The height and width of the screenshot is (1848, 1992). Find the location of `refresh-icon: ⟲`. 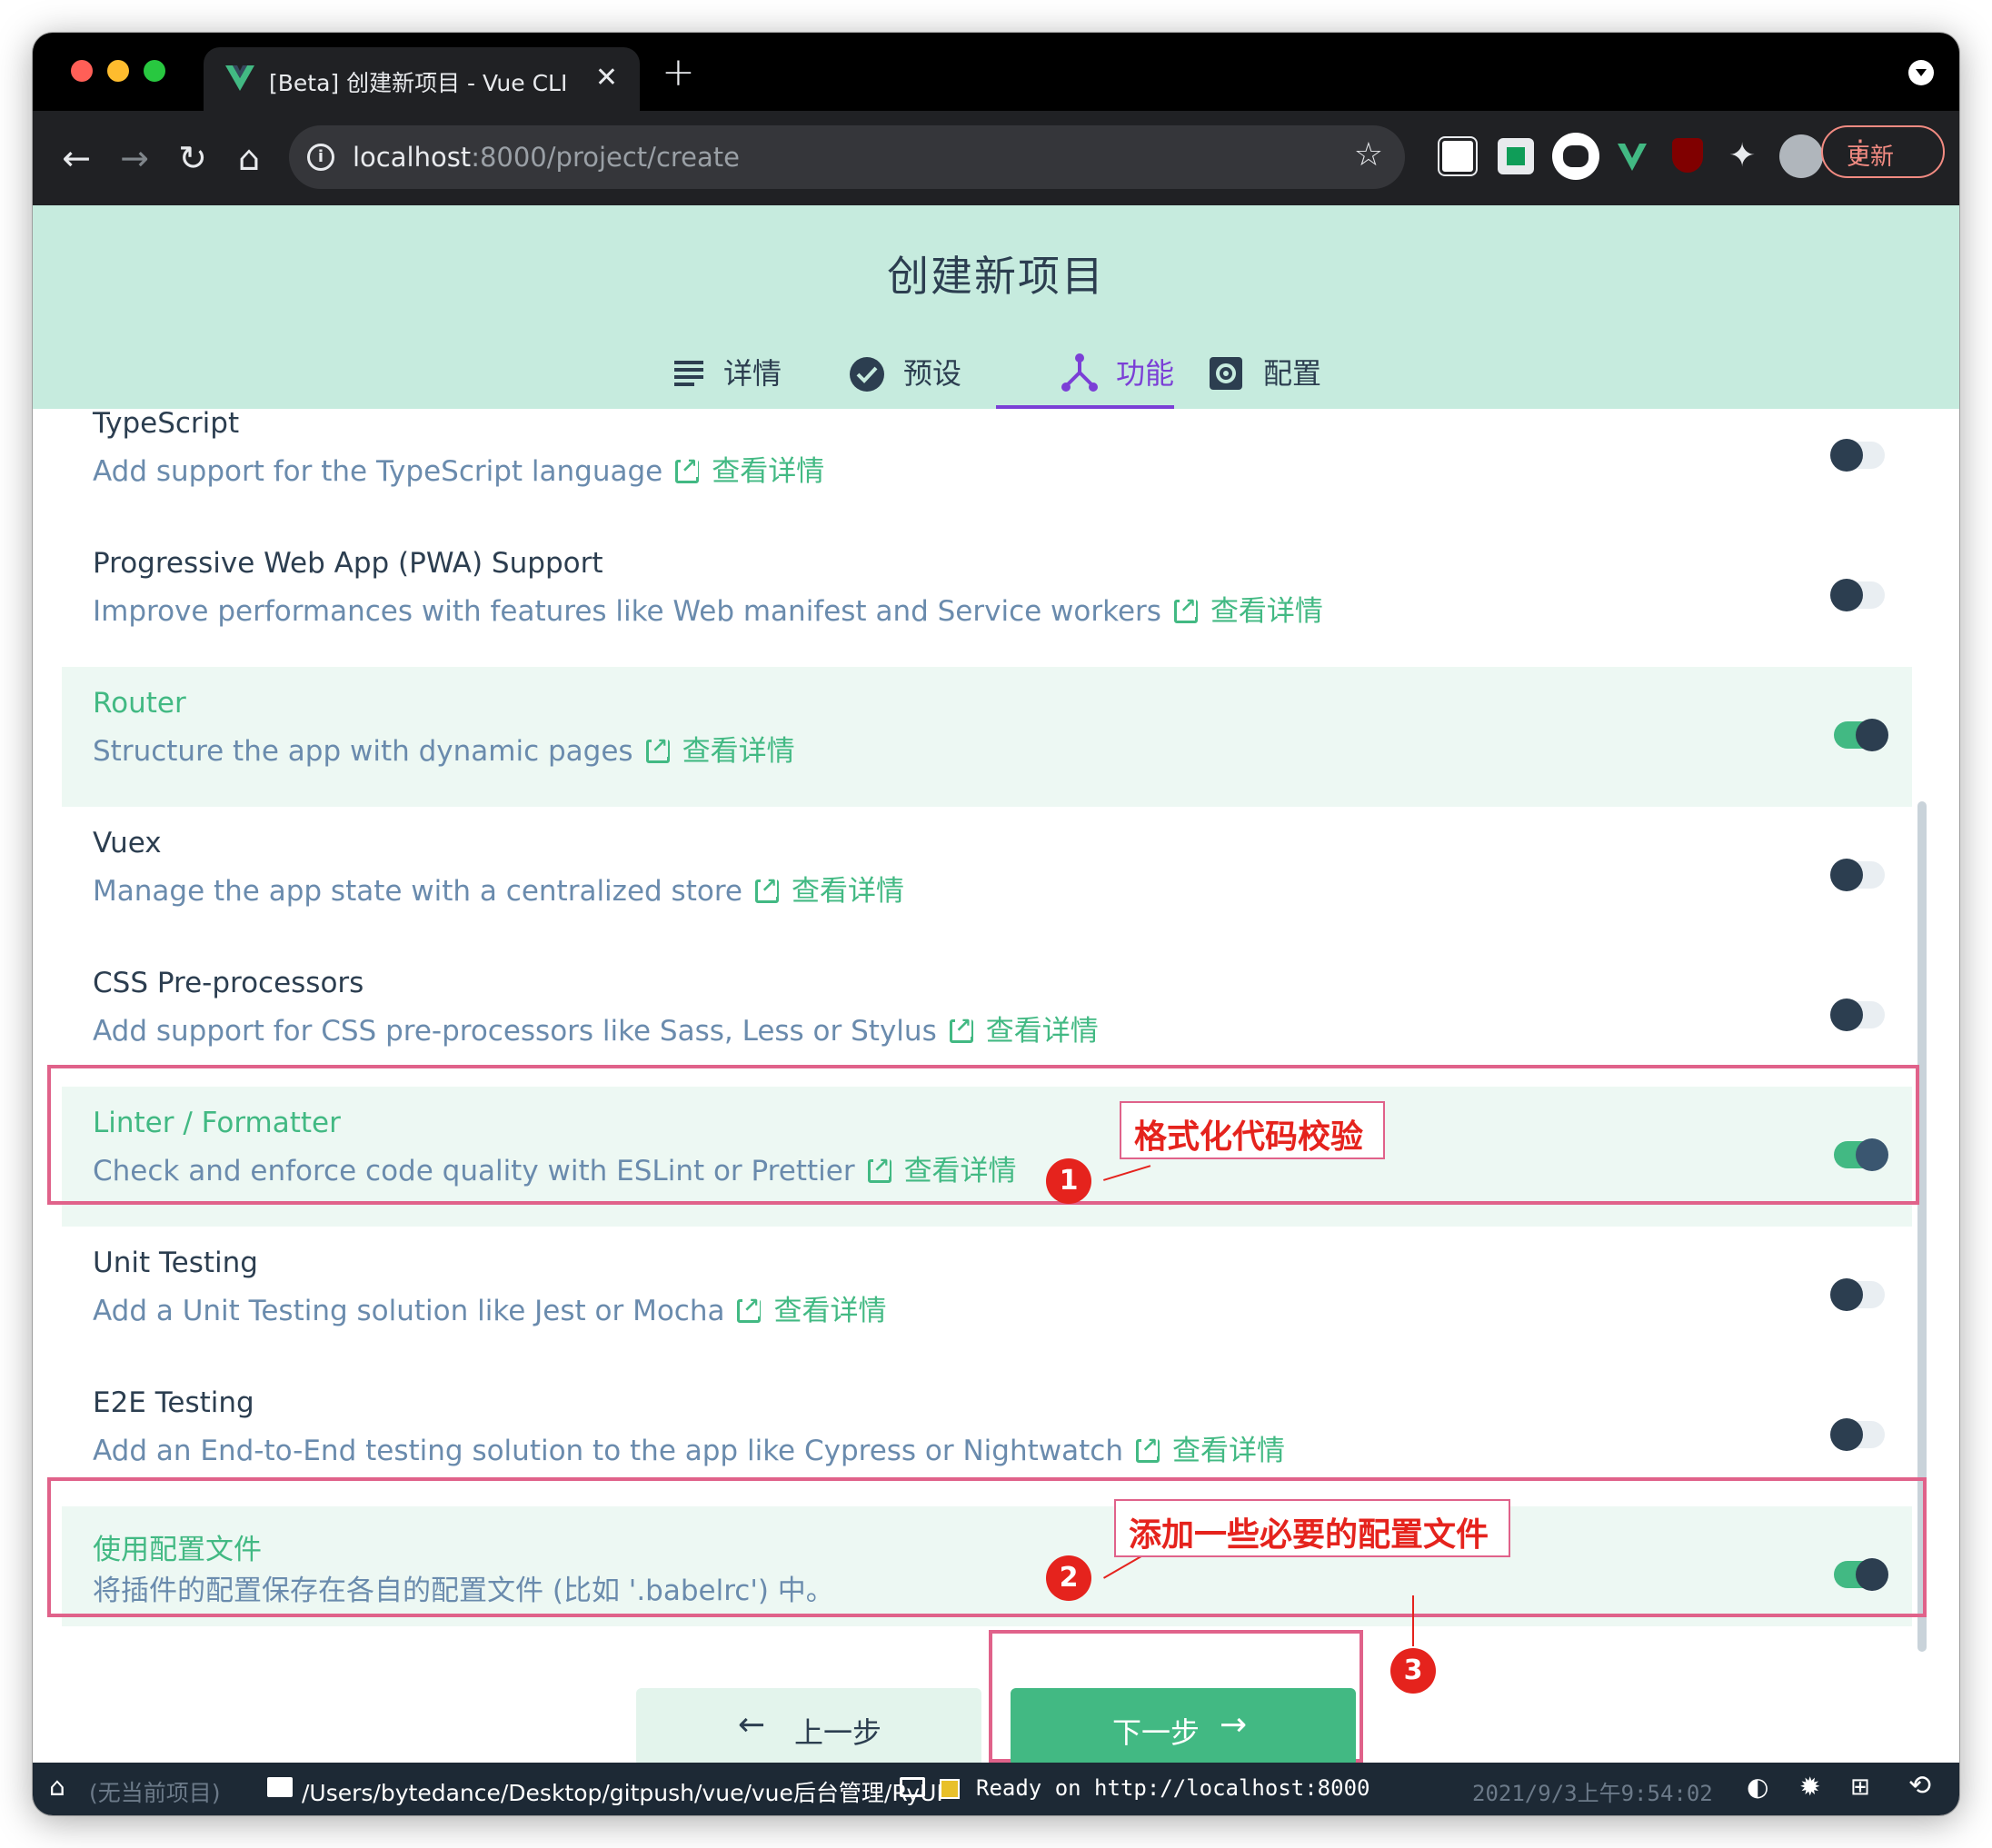

refresh-icon: ⟲ is located at coordinates (1919, 1786).